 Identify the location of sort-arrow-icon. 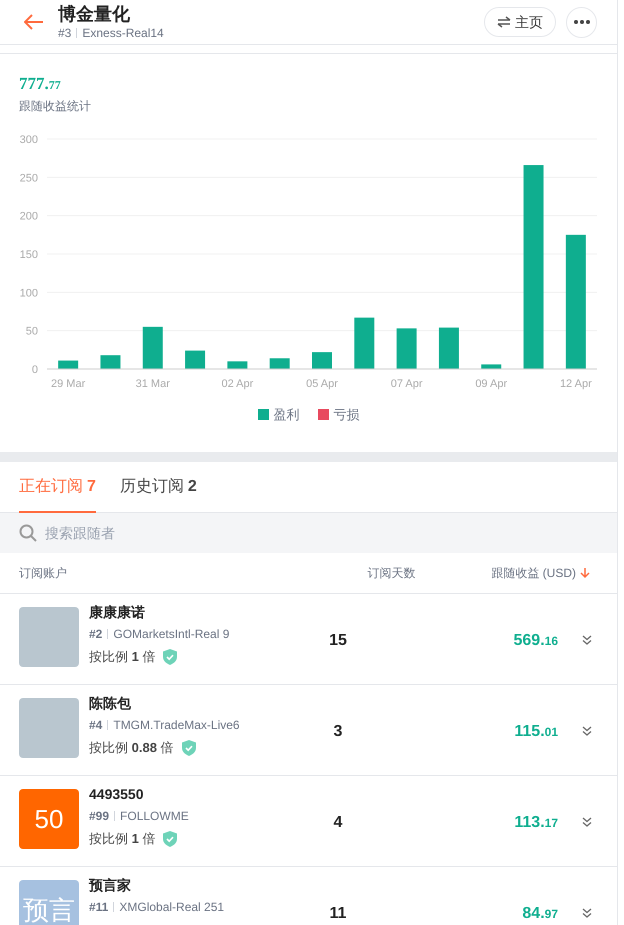
(585, 573).